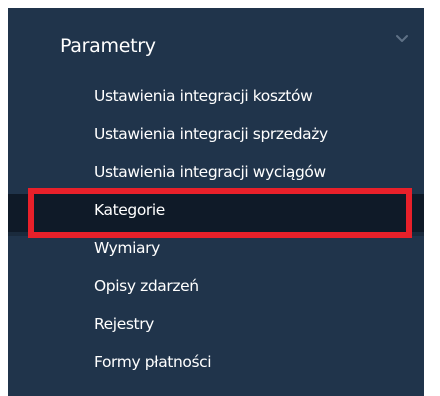  What do you see at coordinates (216, 215) in the screenshot?
I see `menu-item-kategorie: Kategorie` at bounding box center [216, 215].